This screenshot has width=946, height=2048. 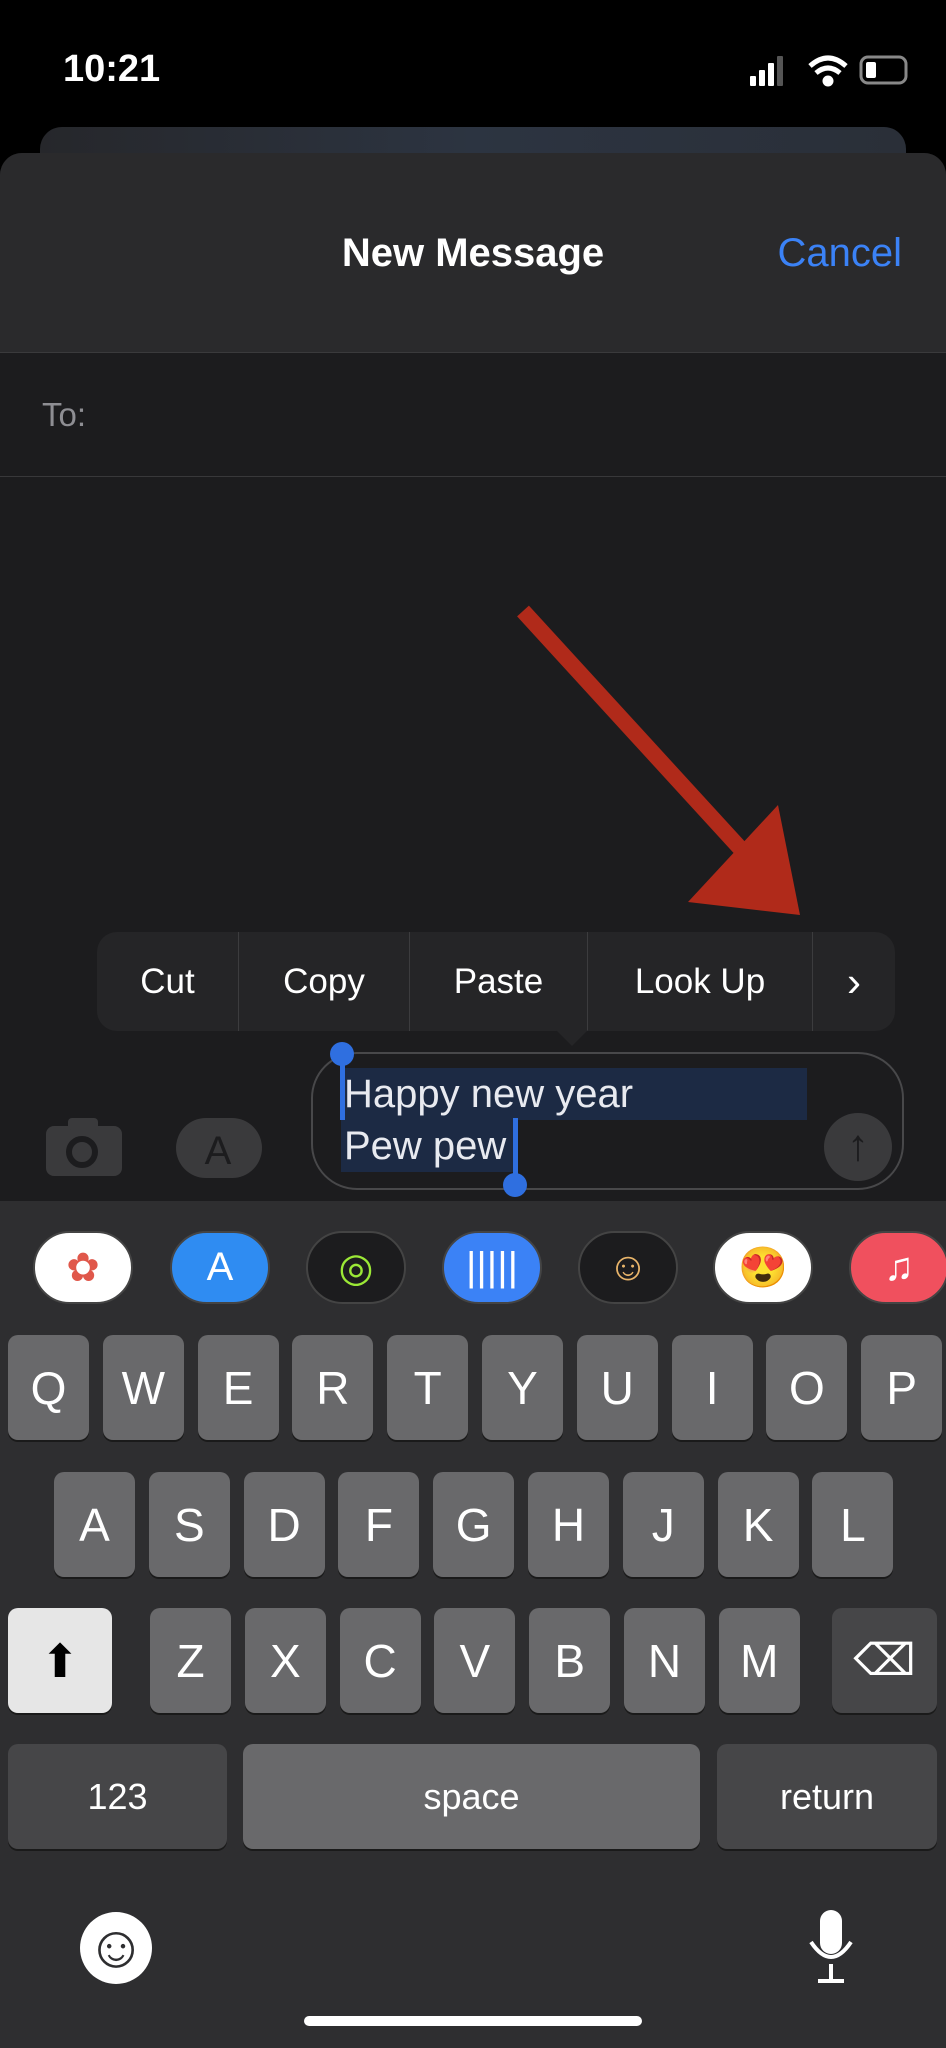 What do you see at coordinates (807, 1387) in the screenshot?
I see `key-o: O` at bounding box center [807, 1387].